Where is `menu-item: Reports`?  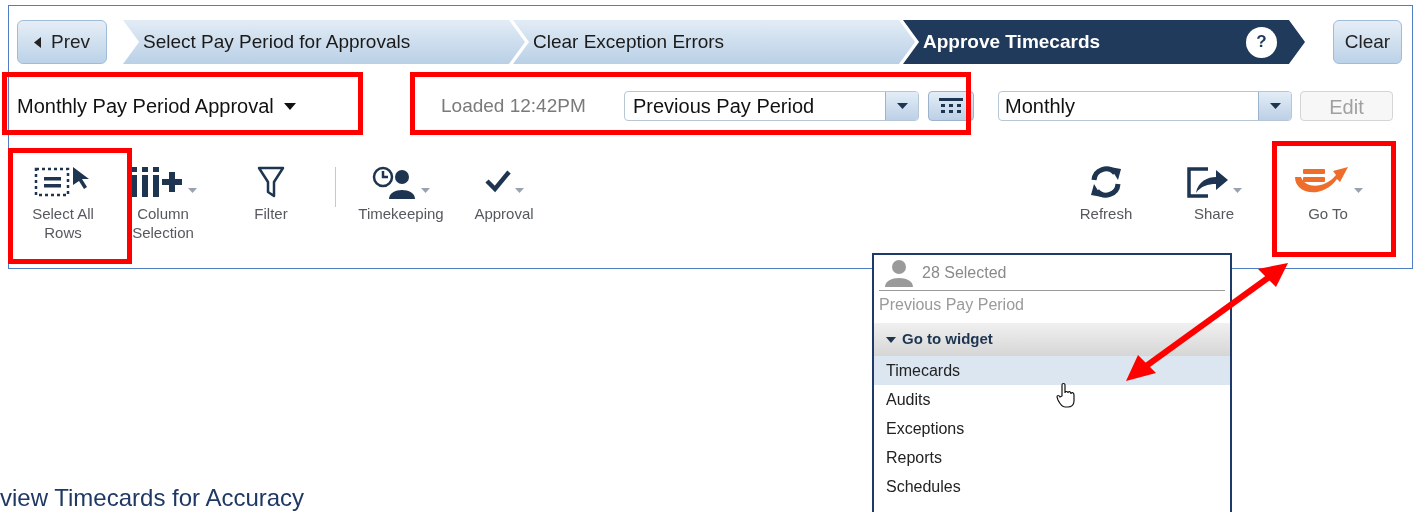
menu-item: Reports is located at coordinates (1052, 457).